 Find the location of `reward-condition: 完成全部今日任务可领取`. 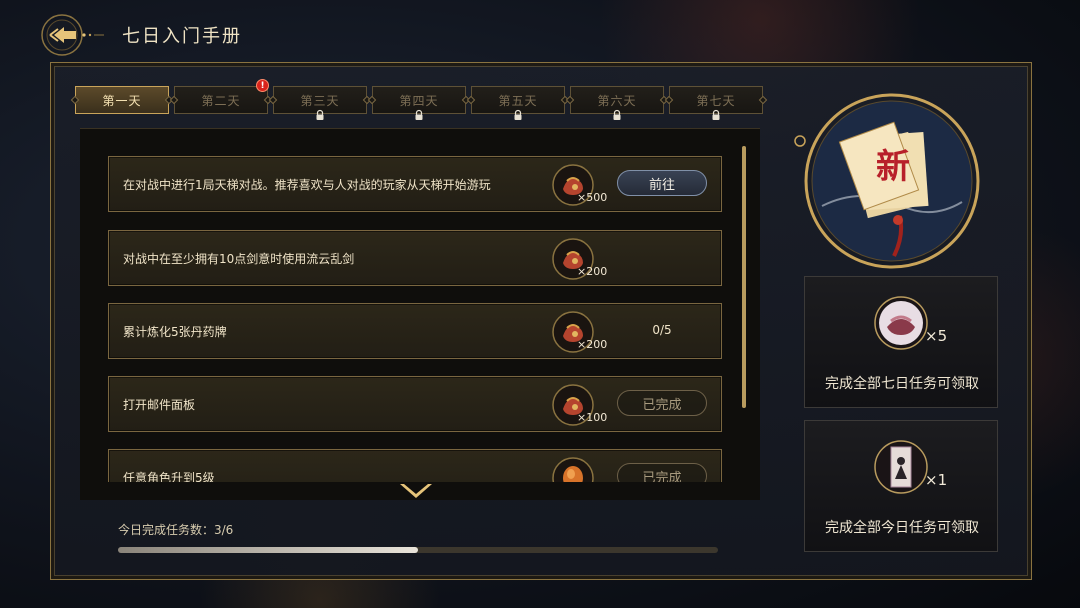

reward-condition: 完成全部今日任务可领取 is located at coordinates (902, 528).